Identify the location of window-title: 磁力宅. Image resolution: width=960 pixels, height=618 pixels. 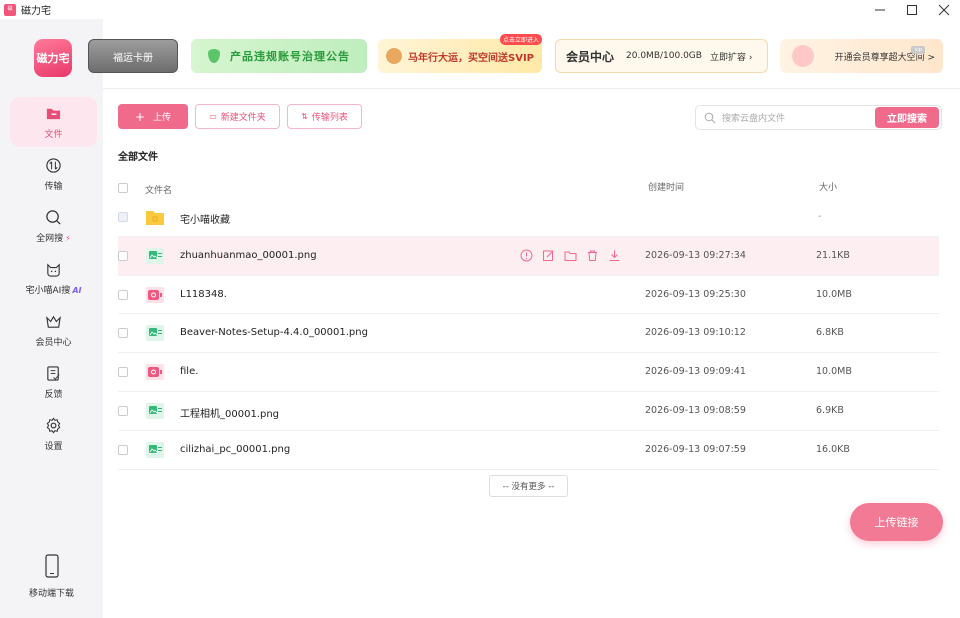
(36, 11).